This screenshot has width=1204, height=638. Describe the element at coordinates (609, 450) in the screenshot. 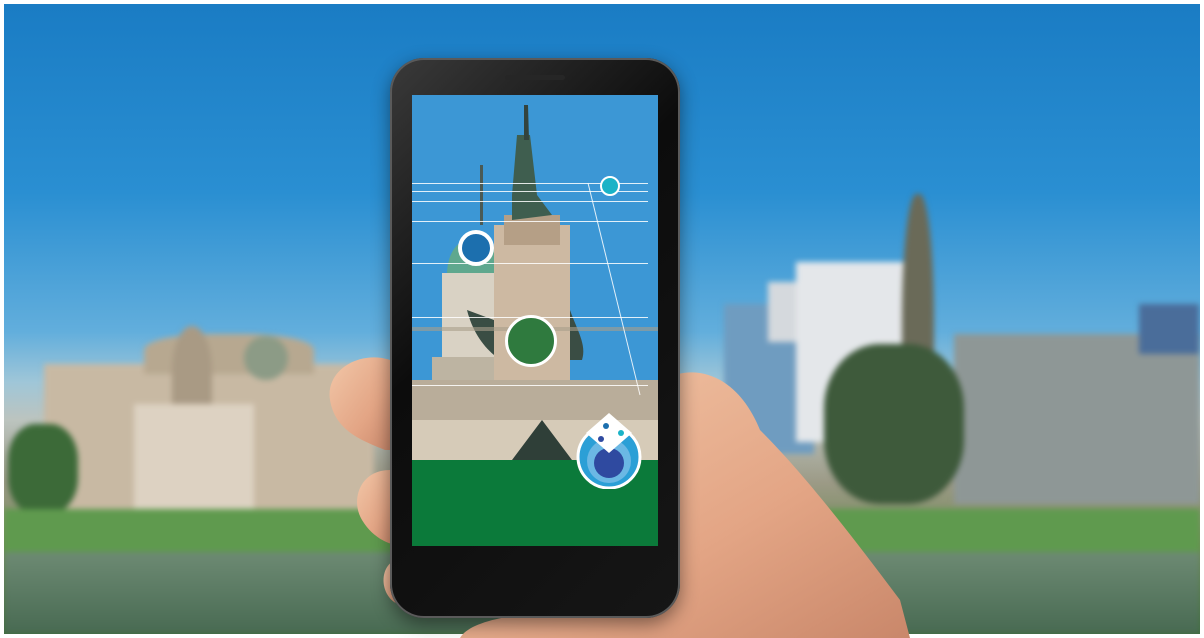

I see `ar-app-logo-icon` at that location.